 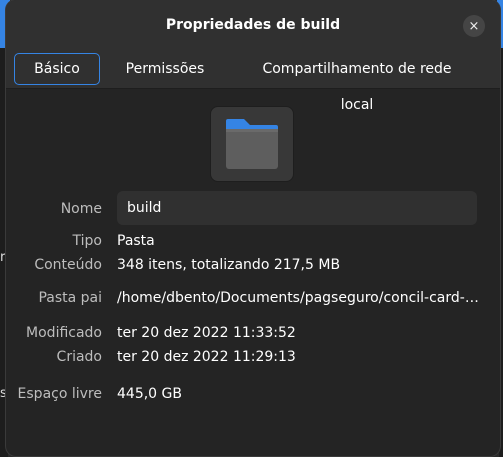 What do you see at coordinates (206, 357) in the screenshot?
I see `created-value: ter 20 dez 2022 11:29:13` at bounding box center [206, 357].